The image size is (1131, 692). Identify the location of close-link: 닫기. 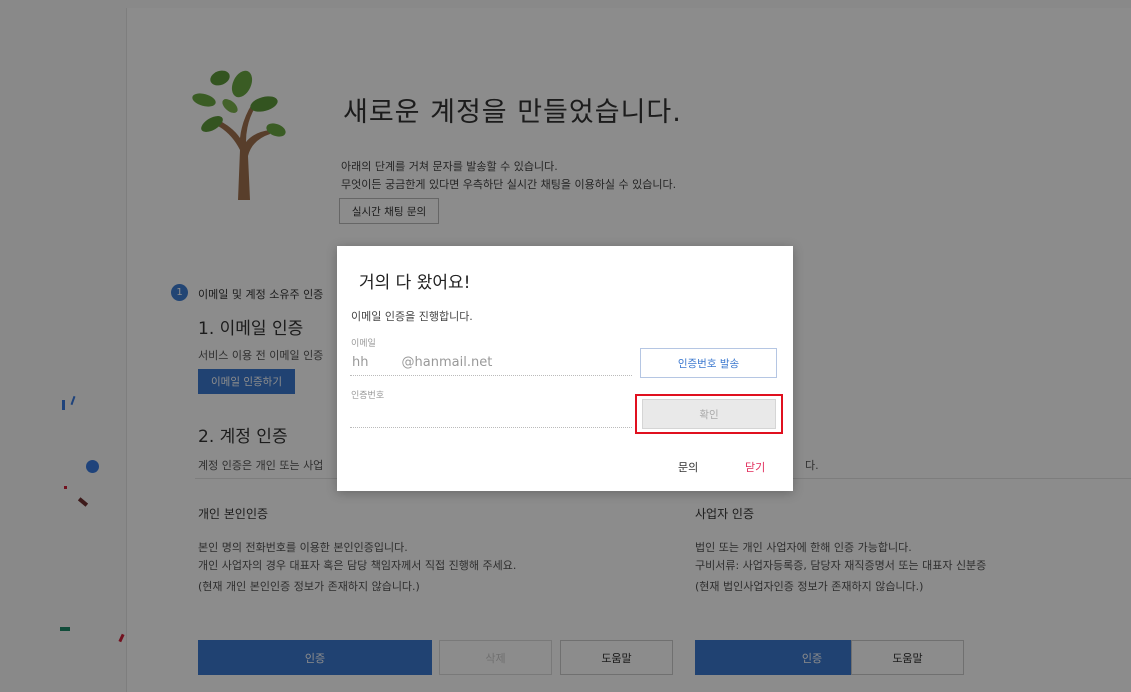
(755, 467).